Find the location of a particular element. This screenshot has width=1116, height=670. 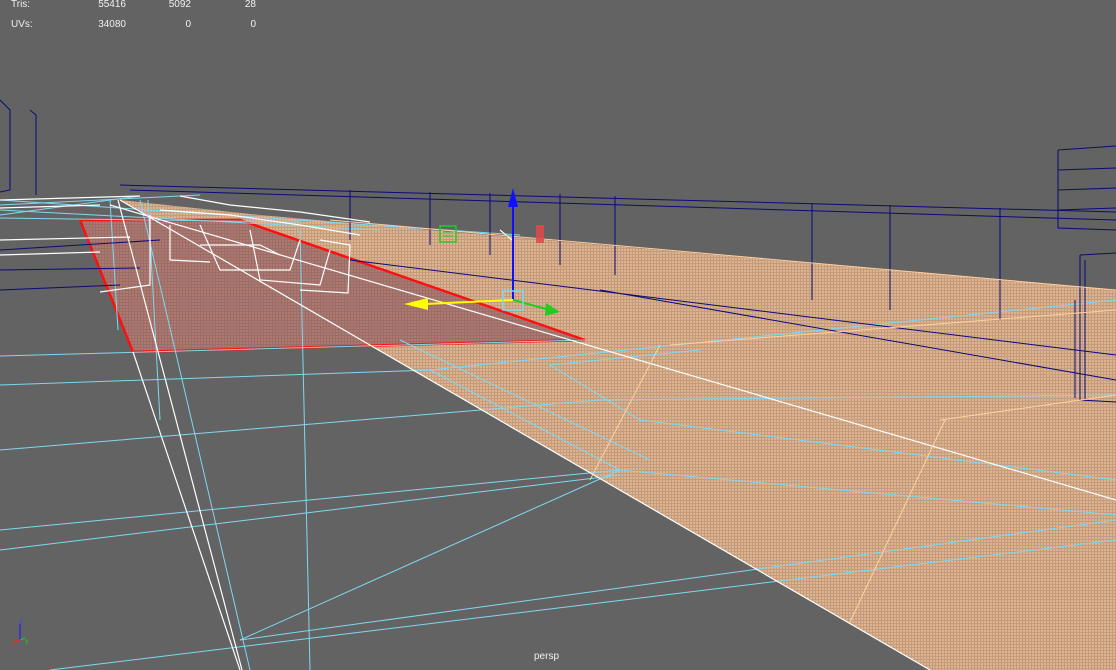

heads-up-display: Tris: 55416 5092 28 UVs: 34080 0 0 is located at coordinates (135, 20).